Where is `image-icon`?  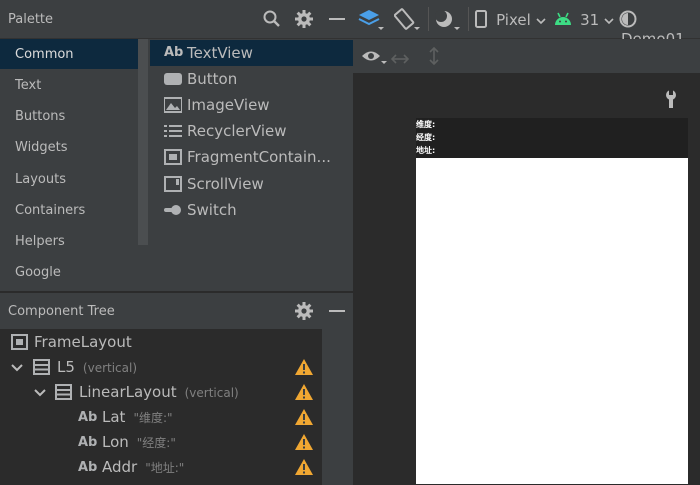 image-icon is located at coordinates (173, 105).